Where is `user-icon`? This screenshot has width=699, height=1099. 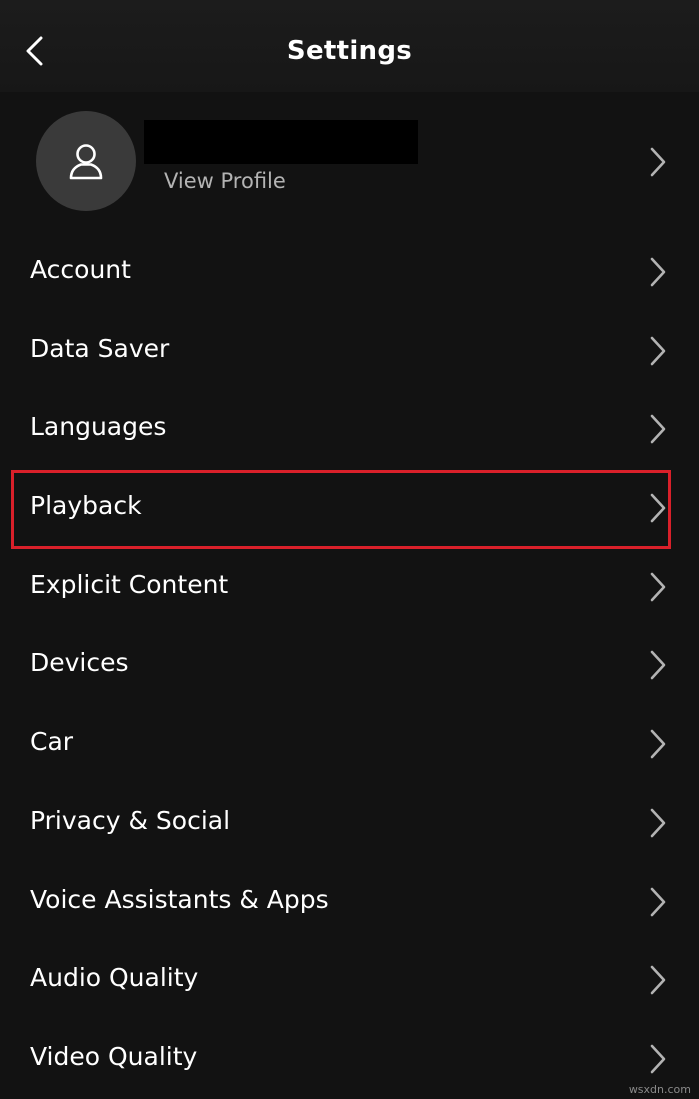
user-icon is located at coordinates (86, 162).